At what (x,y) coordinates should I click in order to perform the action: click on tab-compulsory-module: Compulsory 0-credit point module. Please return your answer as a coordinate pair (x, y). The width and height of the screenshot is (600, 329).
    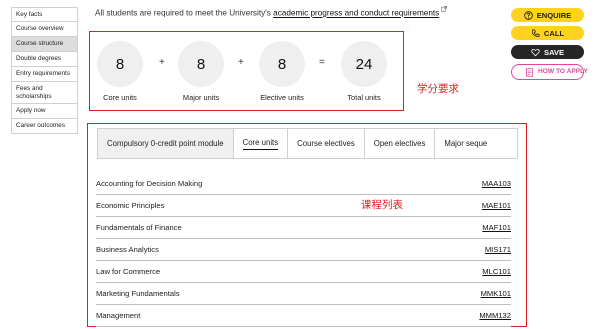
    Looking at the image, I should click on (166, 143).